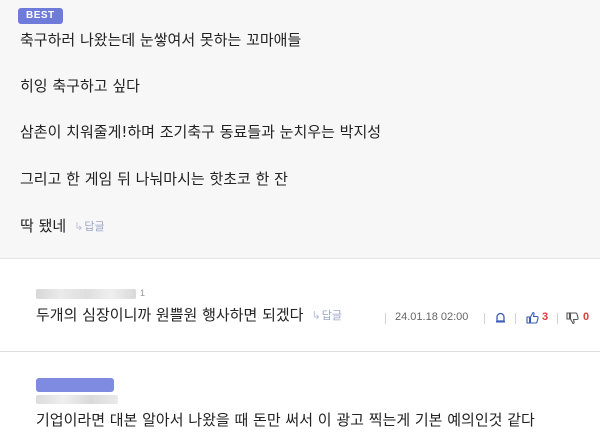 This screenshot has width=600, height=443. I want to click on reply-text-1: 두개의 심장이니까 원쁠원 행사하면 되겠다 ↳답글, so click(189, 315).